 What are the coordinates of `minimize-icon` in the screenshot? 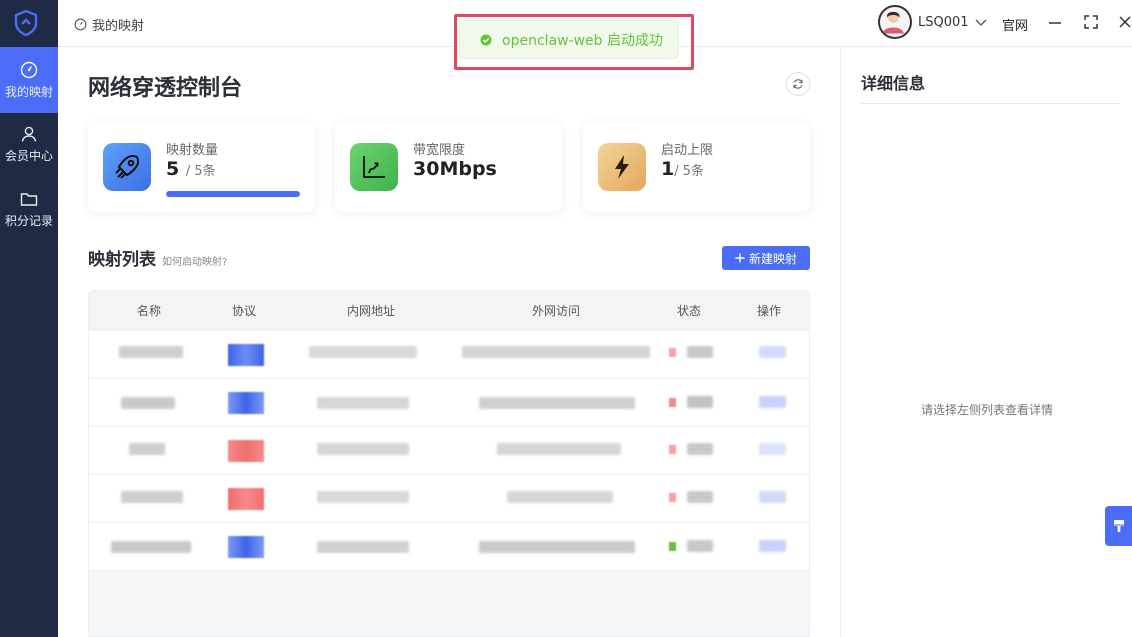 It's located at (1055, 22).